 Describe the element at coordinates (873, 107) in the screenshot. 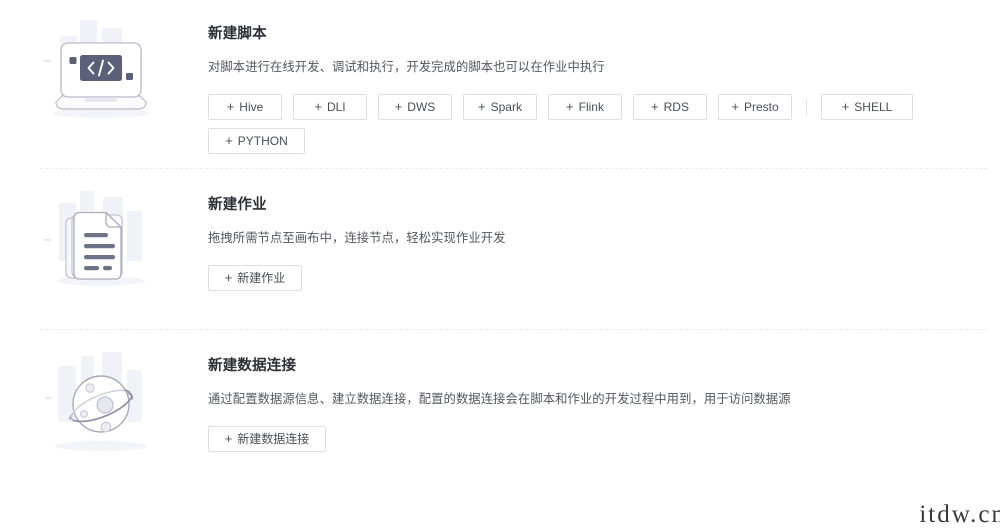

I see `button-label: SHELL` at that location.